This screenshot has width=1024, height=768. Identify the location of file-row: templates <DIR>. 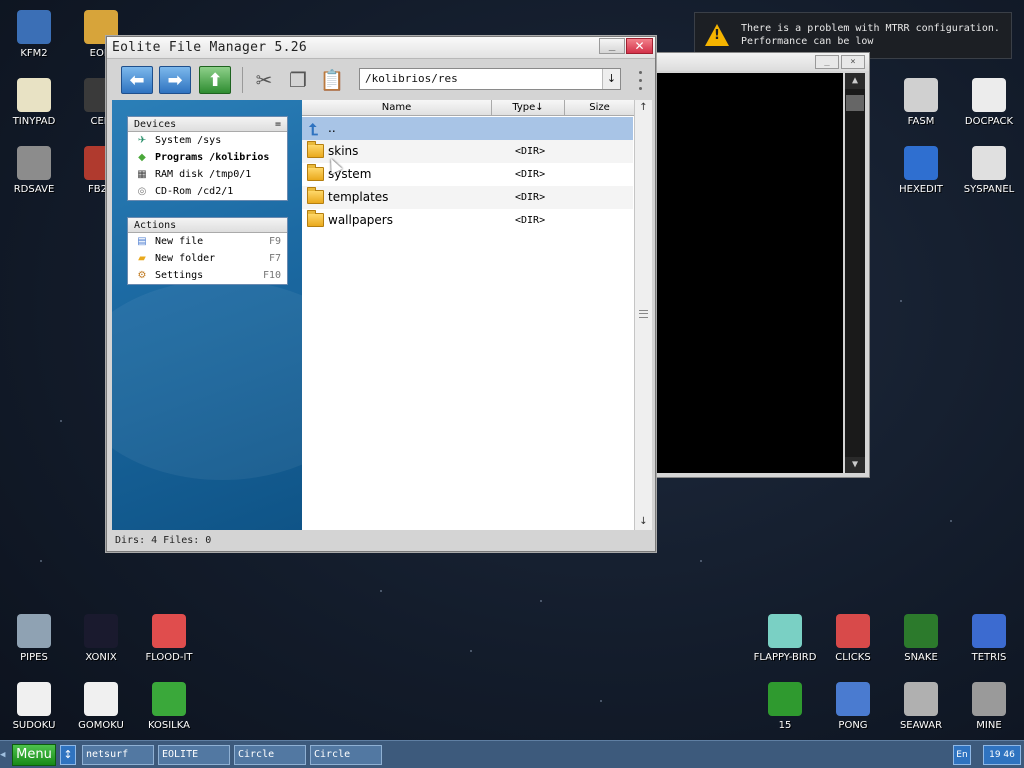
(467, 197).